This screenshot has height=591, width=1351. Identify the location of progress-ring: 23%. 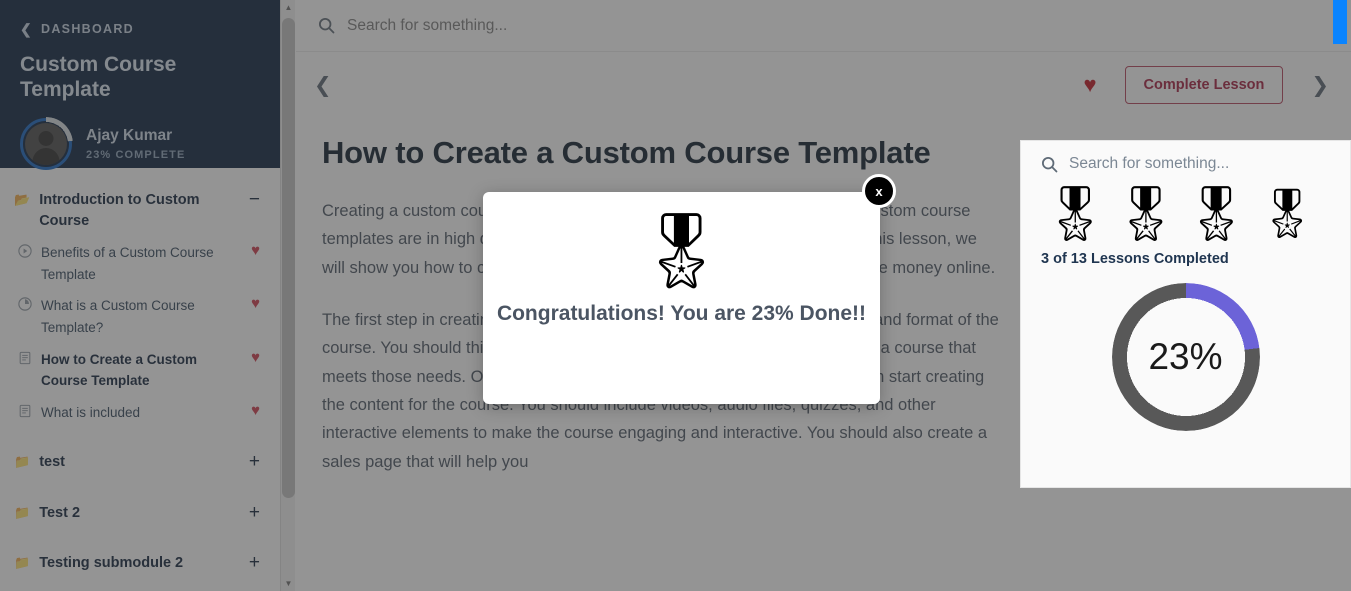
(1185, 357).